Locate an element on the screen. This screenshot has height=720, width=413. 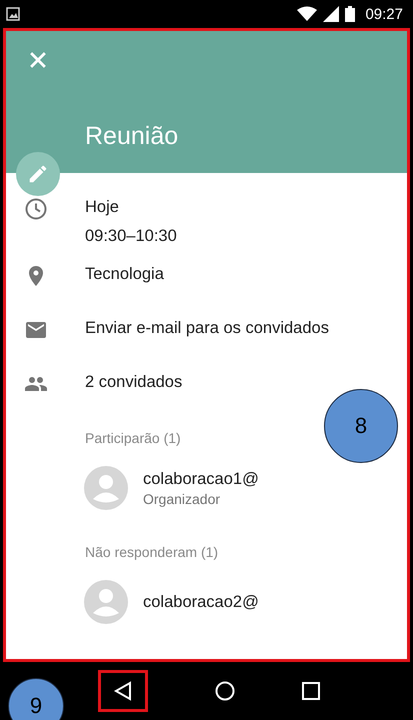
edit-button is located at coordinates (38, 174).